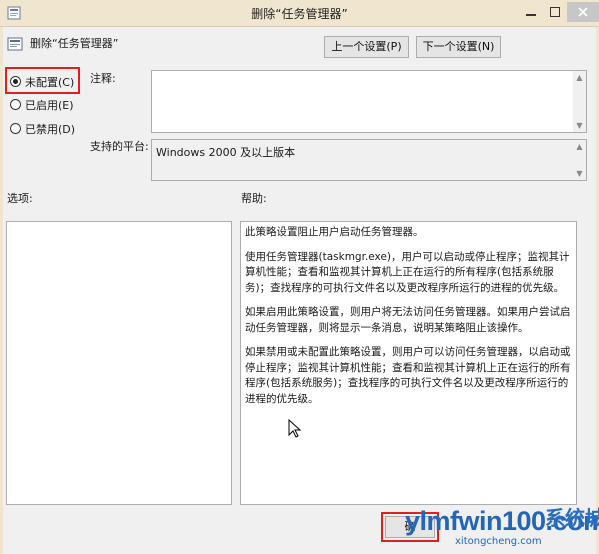 This screenshot has width=599, height=554. Describe the element at coordinates (369, 160) in the screenshot. I see `platform-field: Windows 2000 及以上版本 ▲ ▼` at that location.